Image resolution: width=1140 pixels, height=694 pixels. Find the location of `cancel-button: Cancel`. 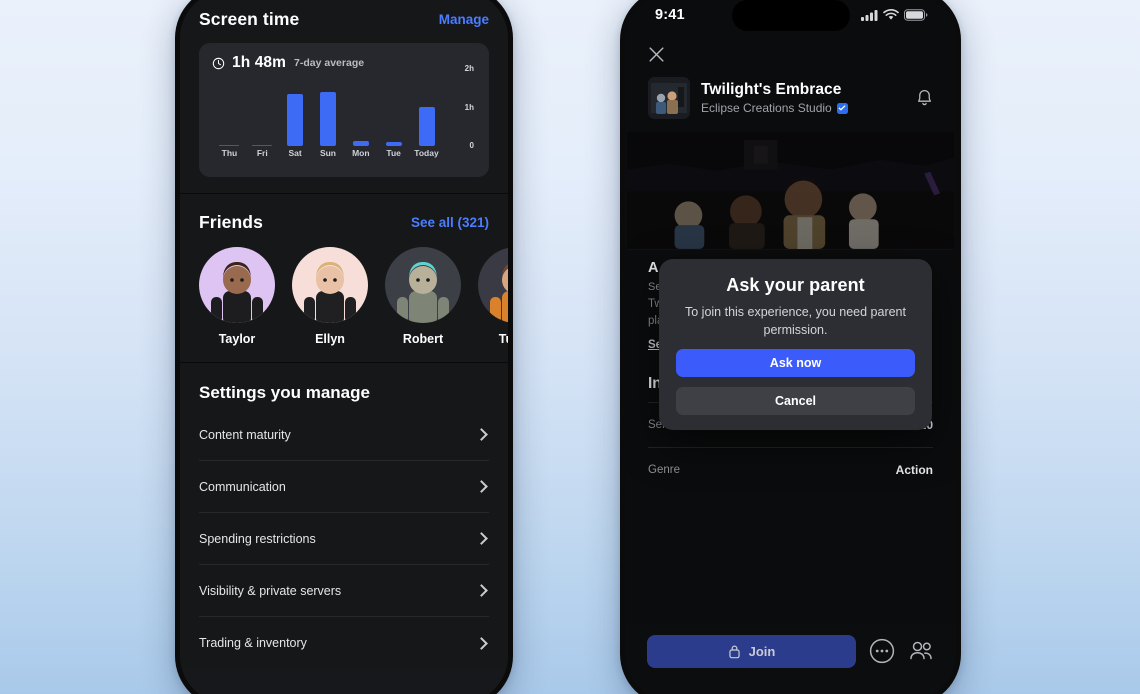

cancel-button: Cancel is located at coordinates (795, 401).